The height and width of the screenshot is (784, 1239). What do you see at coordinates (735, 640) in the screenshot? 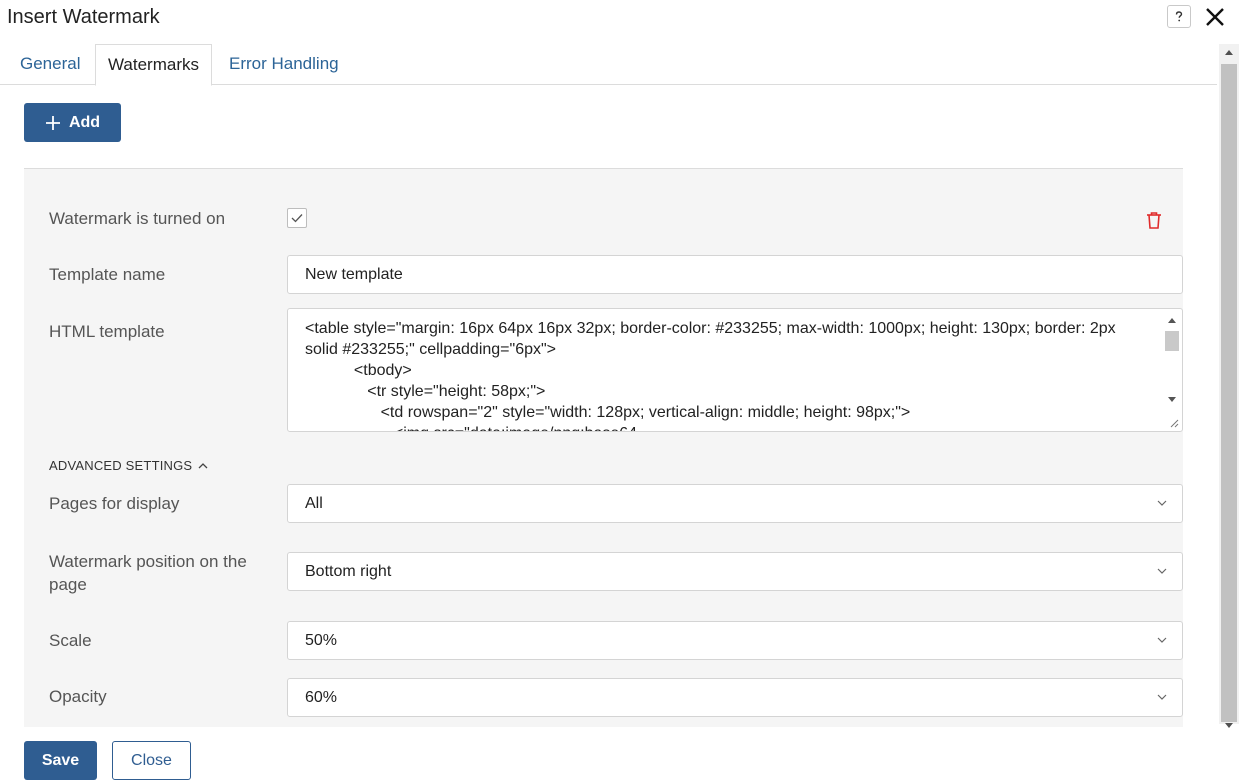
I see `scale-select: 50%` at bounding box center [735, 640].